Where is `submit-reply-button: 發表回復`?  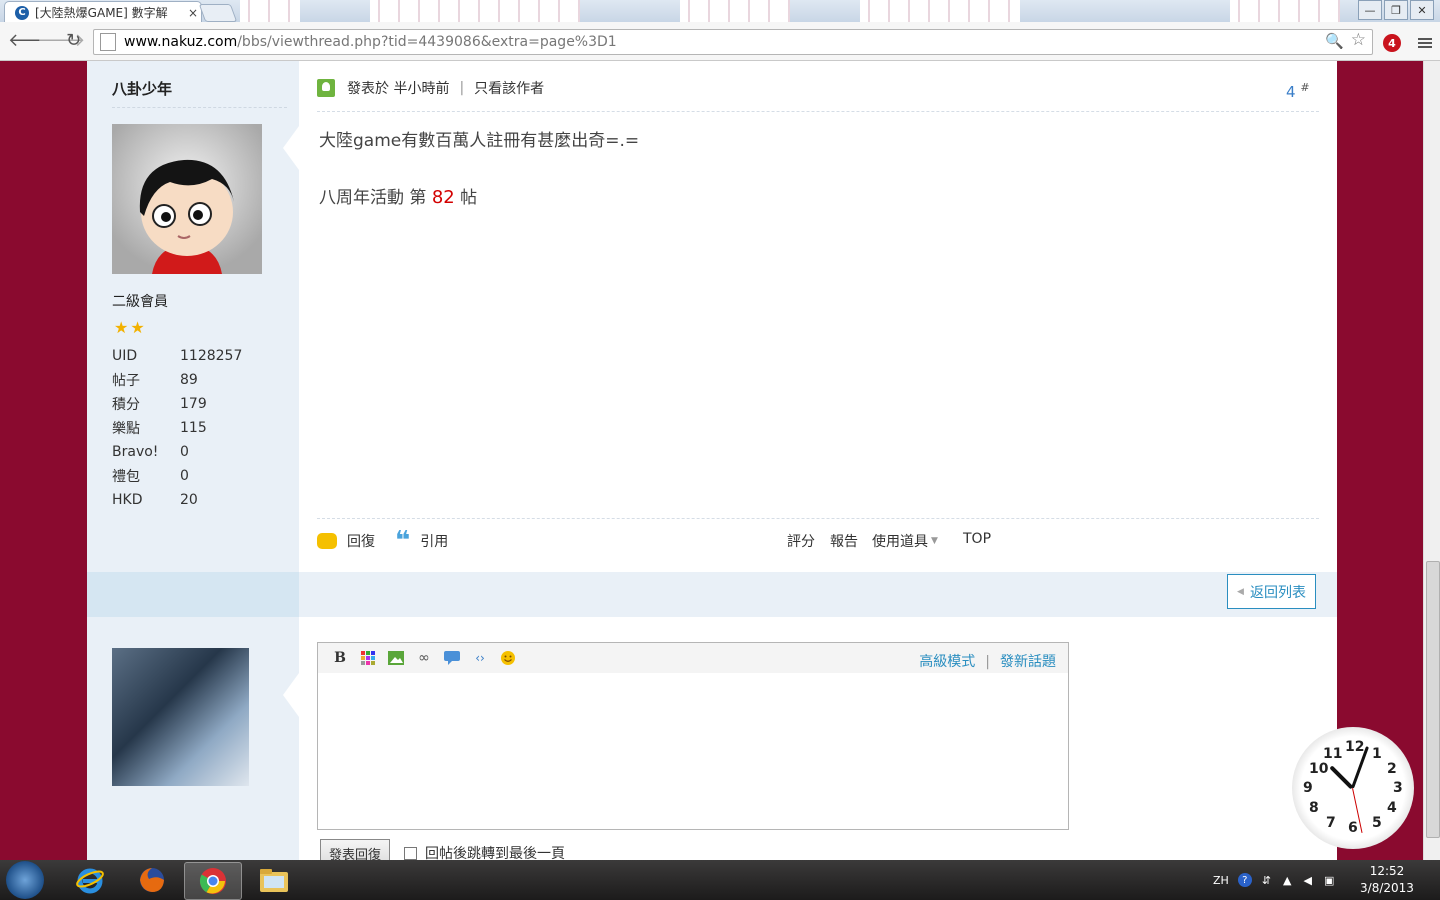 submit-reply-button: 發表回復 is located at coordinates (355, 849).